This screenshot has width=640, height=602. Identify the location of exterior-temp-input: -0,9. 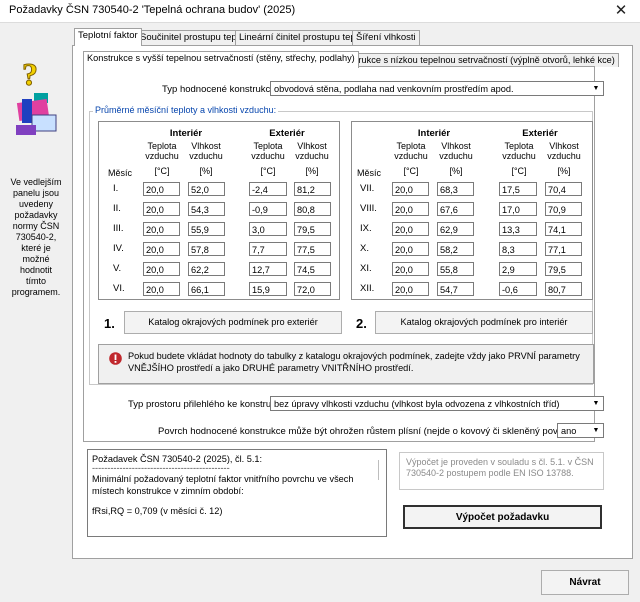
(268, 209).